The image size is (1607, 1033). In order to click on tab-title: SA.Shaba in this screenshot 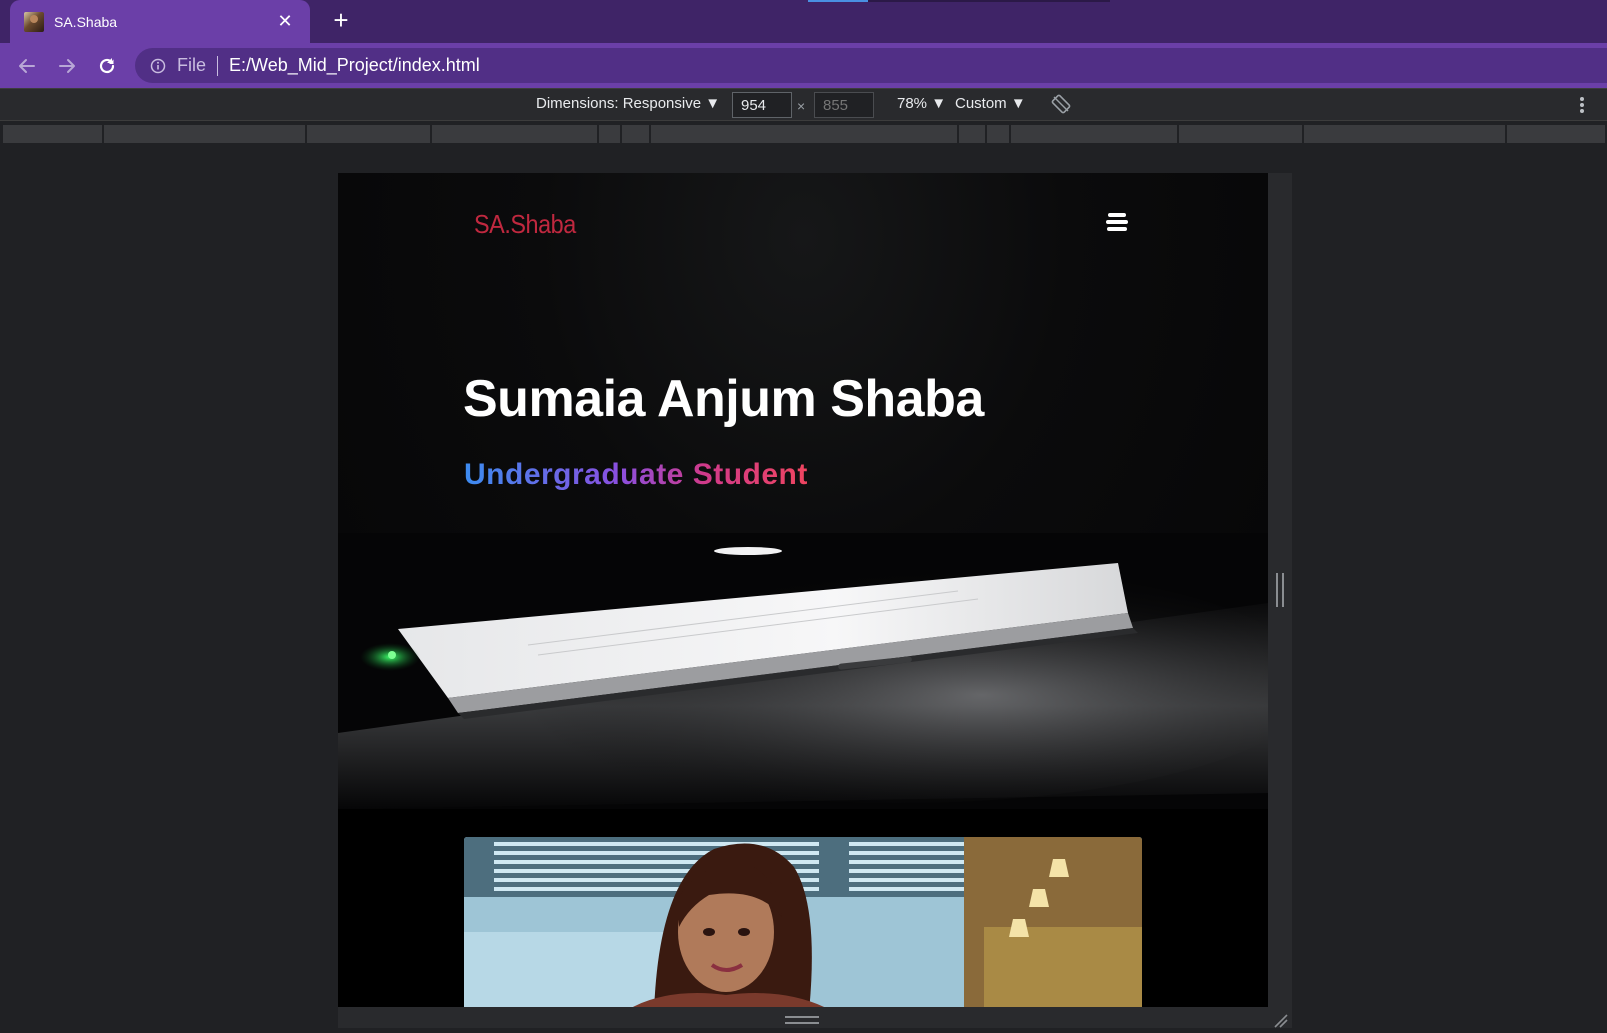, I will do `click(86, 21)`.